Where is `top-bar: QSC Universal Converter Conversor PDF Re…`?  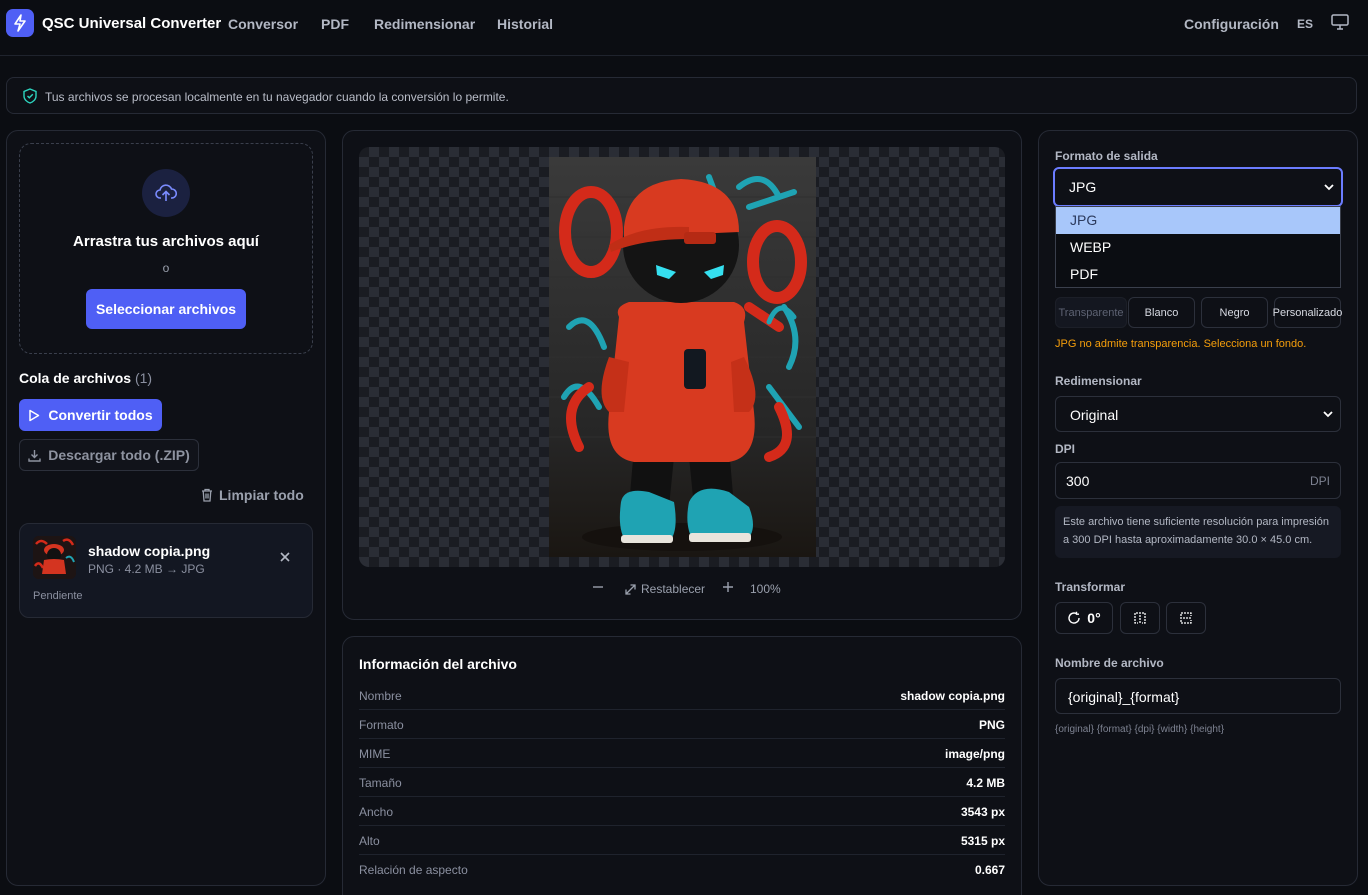 top-bar: QSC Universal Converter Conversor PDF Re… is located at coordinates (684, 28).